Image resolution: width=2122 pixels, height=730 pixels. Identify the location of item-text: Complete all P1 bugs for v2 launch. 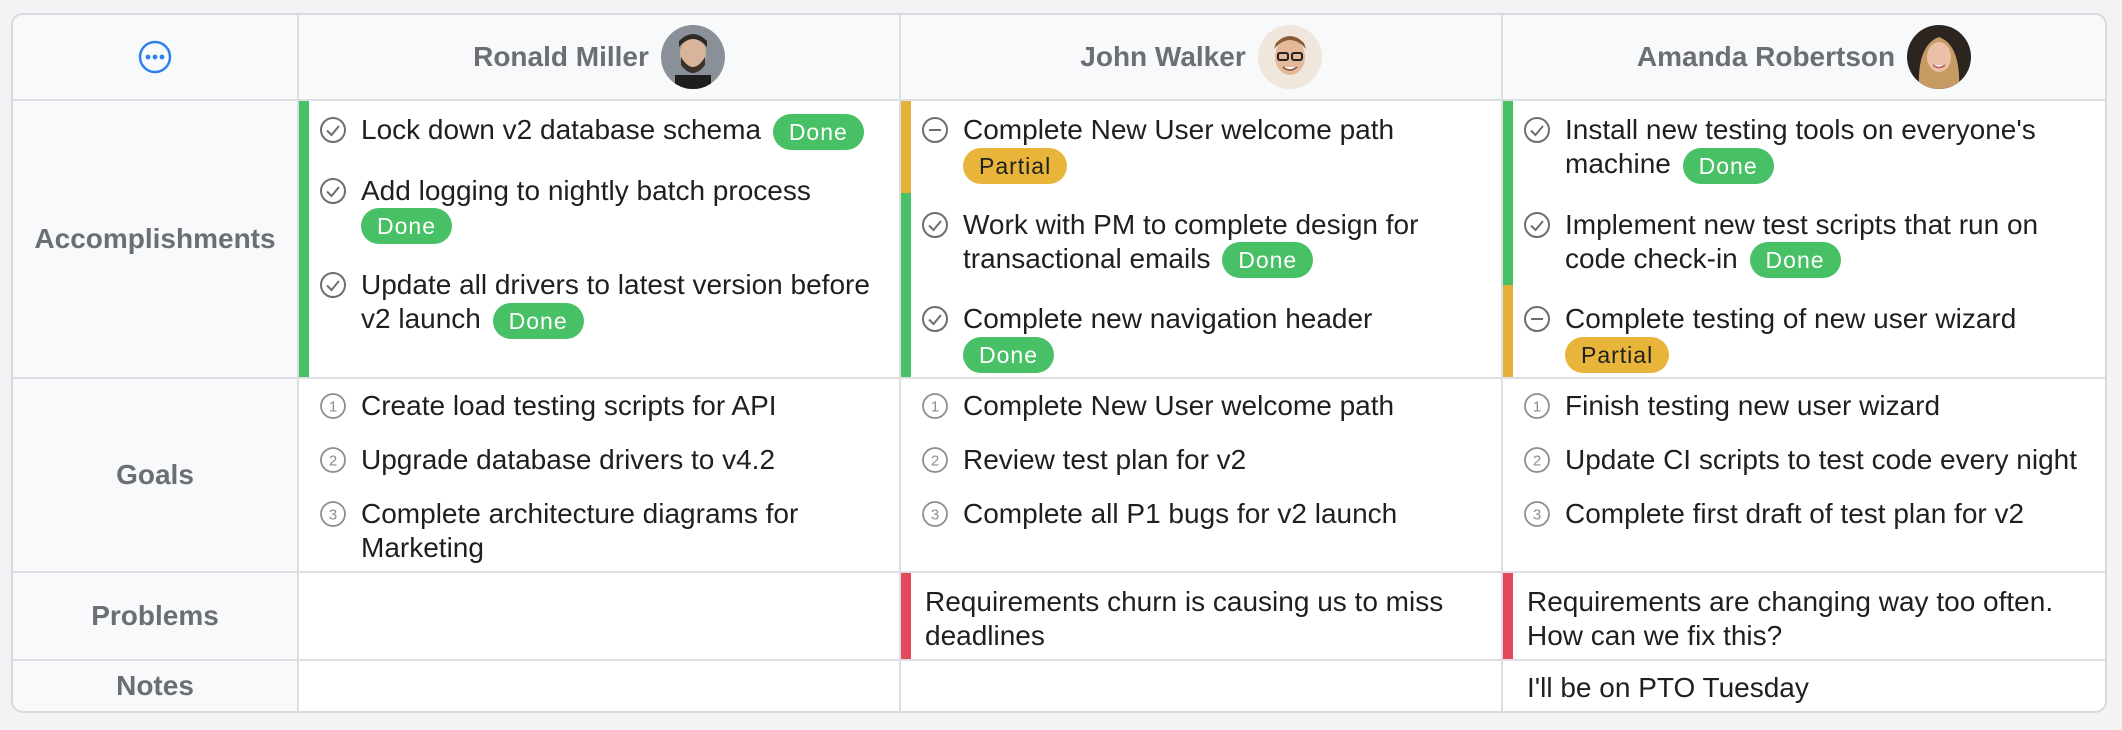
(1180, 513).